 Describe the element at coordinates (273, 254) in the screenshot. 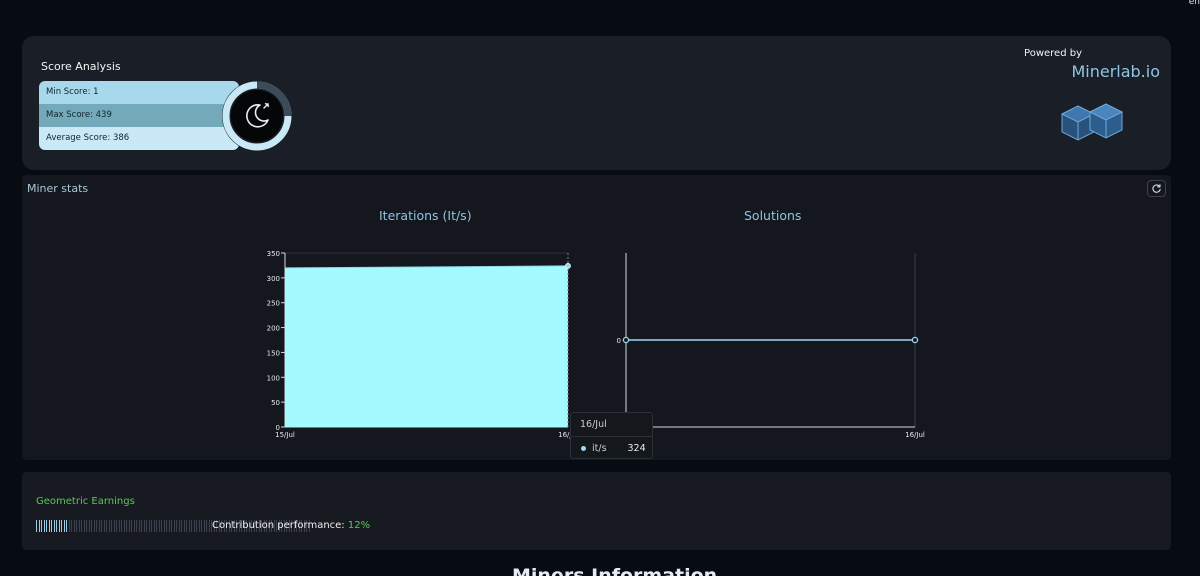

I see `y-tick-label: 350` at that location.